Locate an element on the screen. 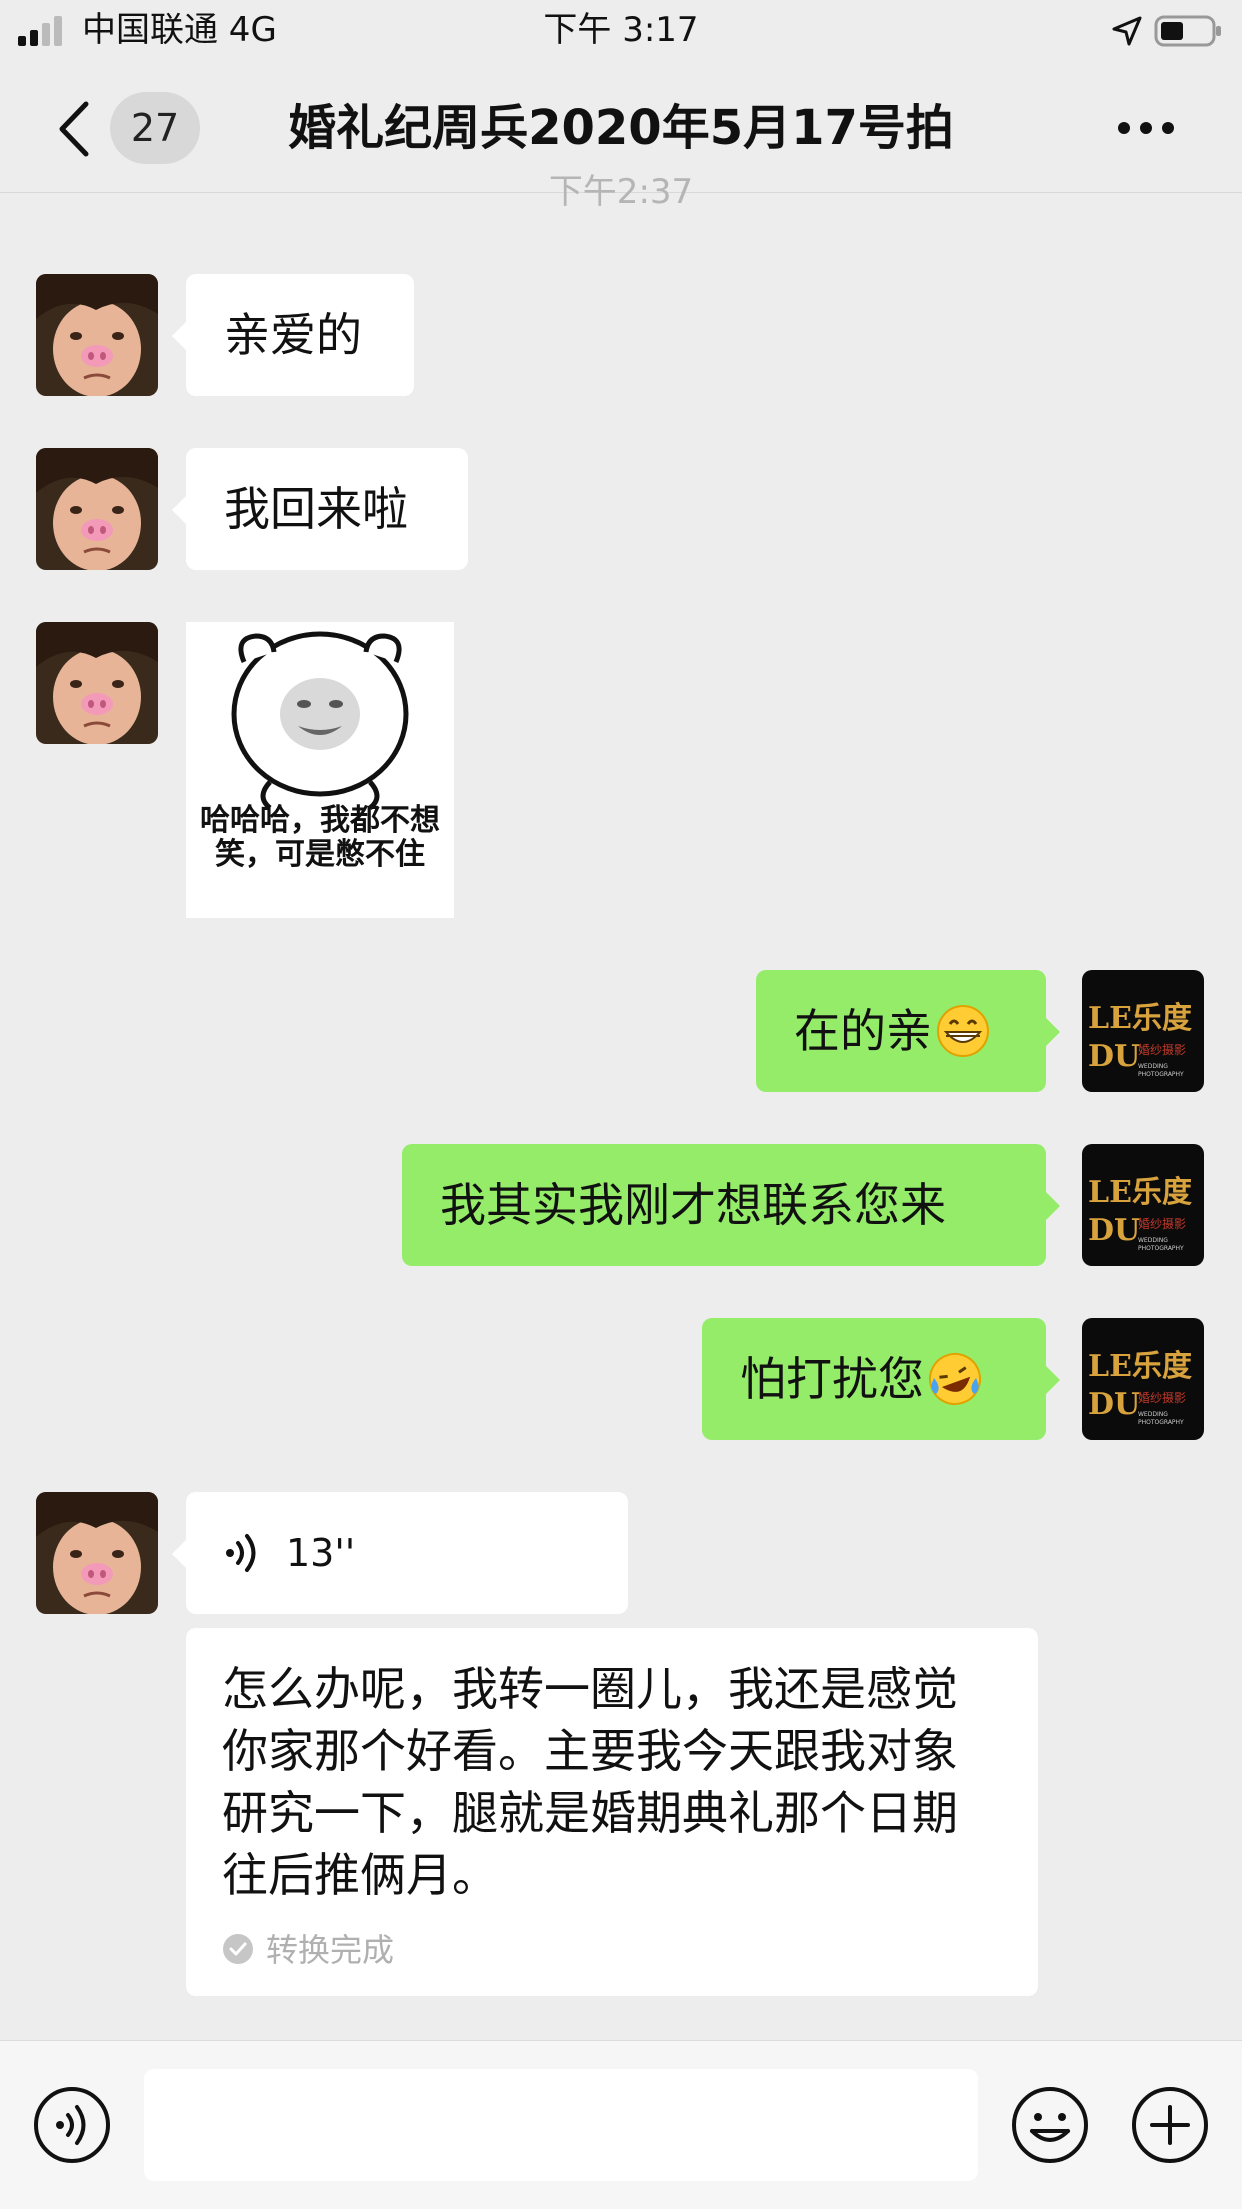  battery-icon is located at coordinates (1187, 31).